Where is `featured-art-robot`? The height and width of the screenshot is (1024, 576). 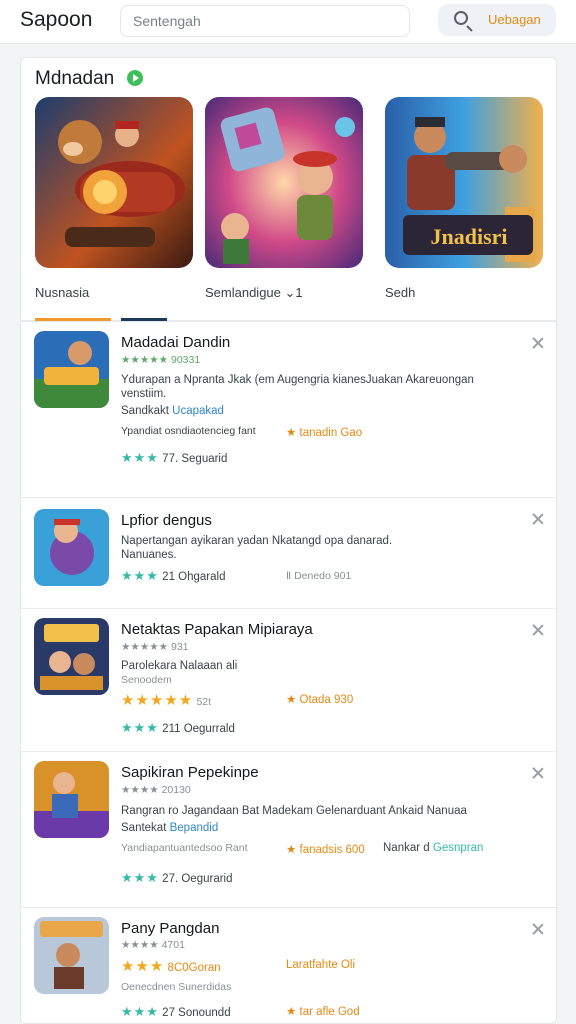
featured-art-robot is located at coordinates (284, 182).